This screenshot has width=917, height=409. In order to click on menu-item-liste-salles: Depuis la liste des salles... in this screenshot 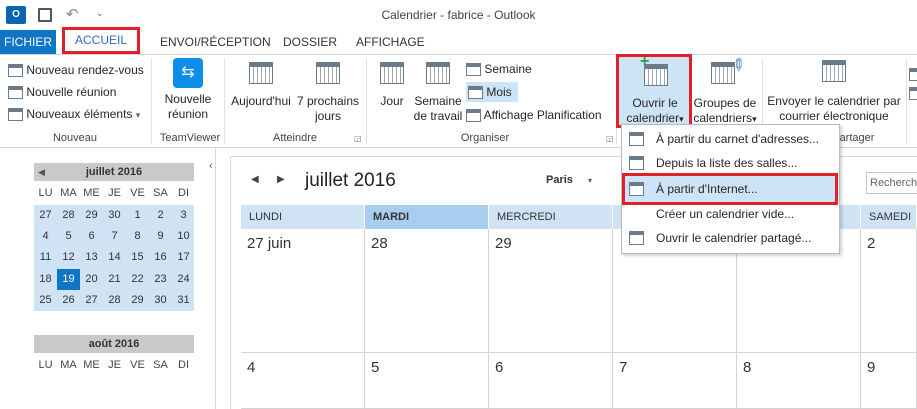, I will do `click(730, 163)`.